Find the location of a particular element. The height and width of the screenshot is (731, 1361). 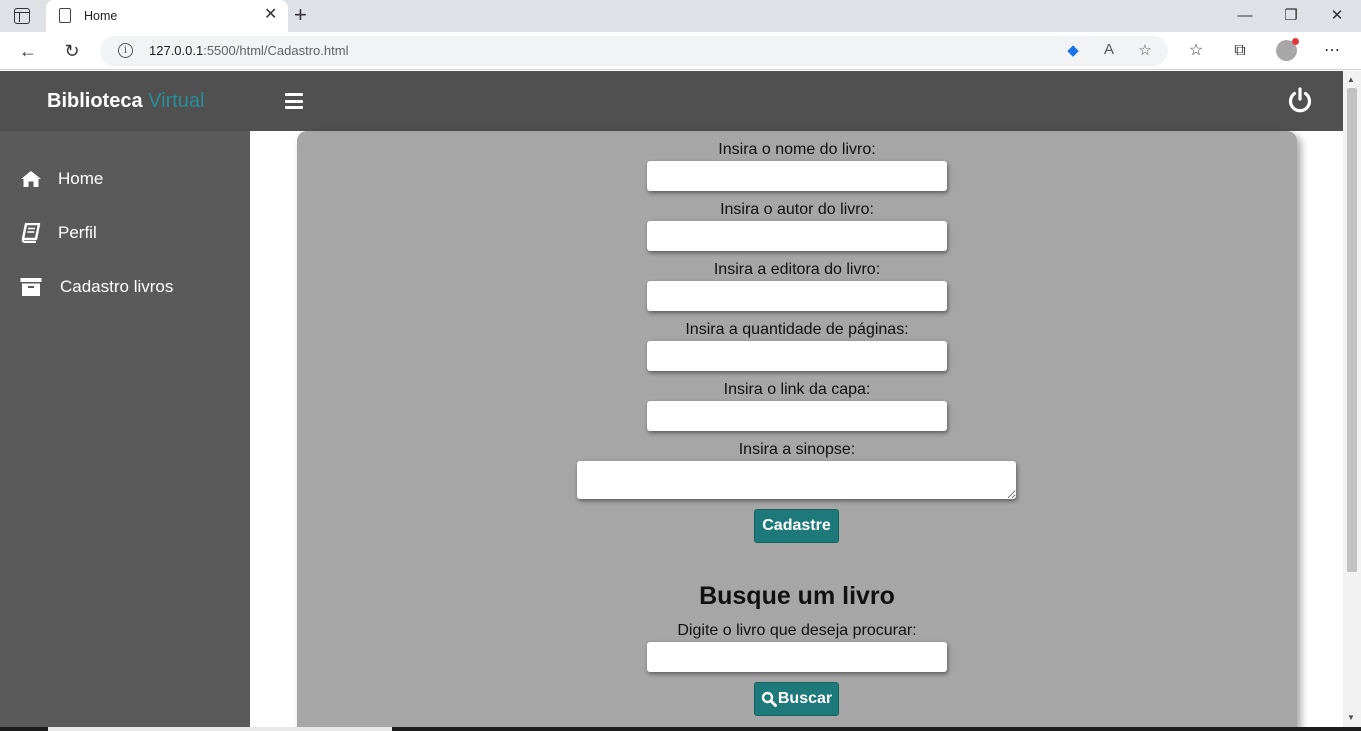

read-aloud-icon: A is located at coordinates (1109, 49).